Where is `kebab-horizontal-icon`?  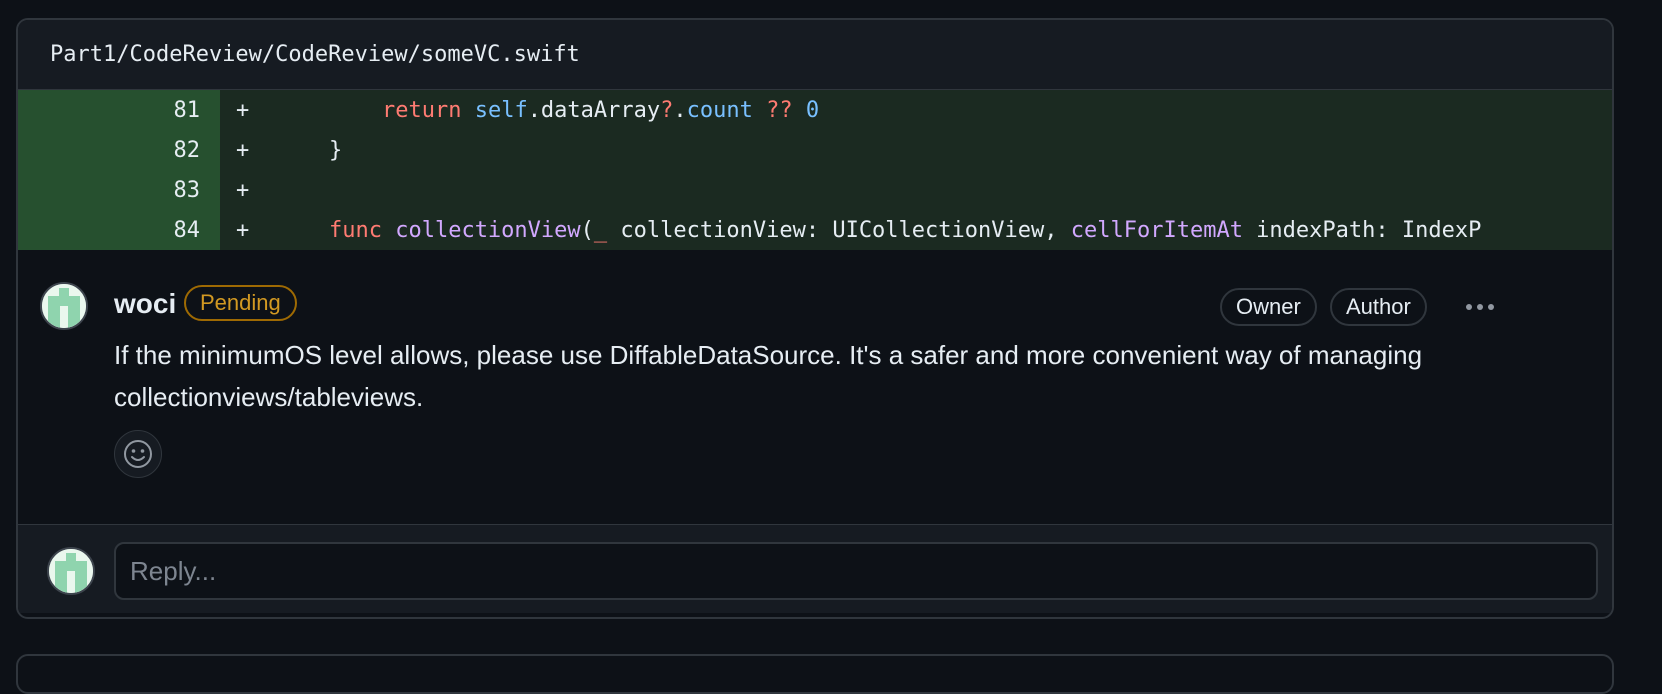
kebab-horizontal-icon is located at coordinates (1480, 307).